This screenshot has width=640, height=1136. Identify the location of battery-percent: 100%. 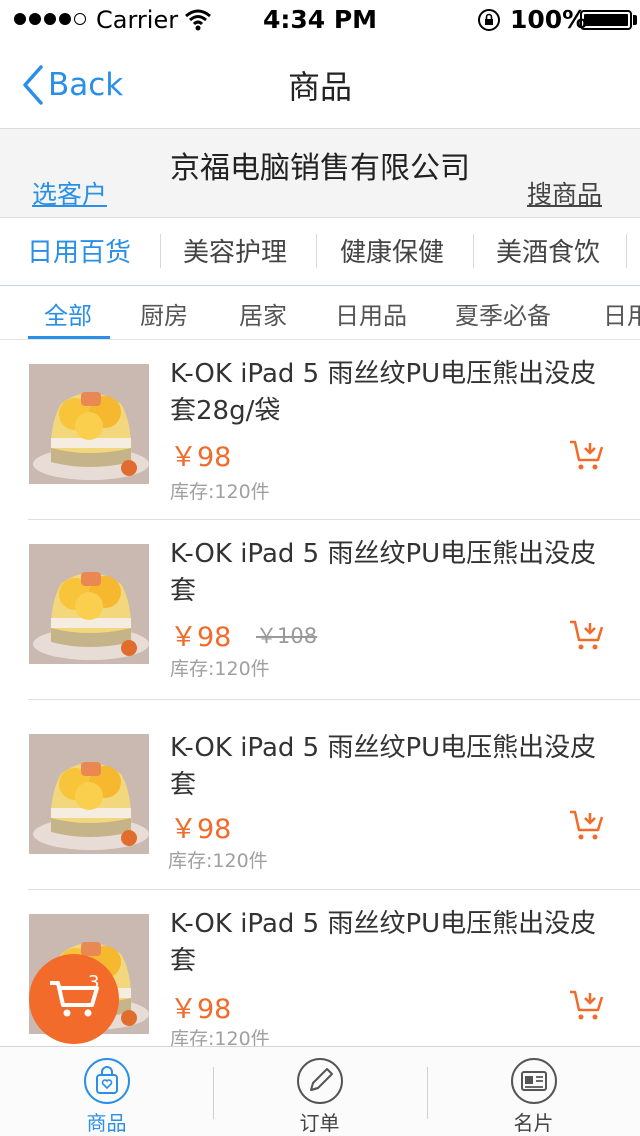
(549, 19).